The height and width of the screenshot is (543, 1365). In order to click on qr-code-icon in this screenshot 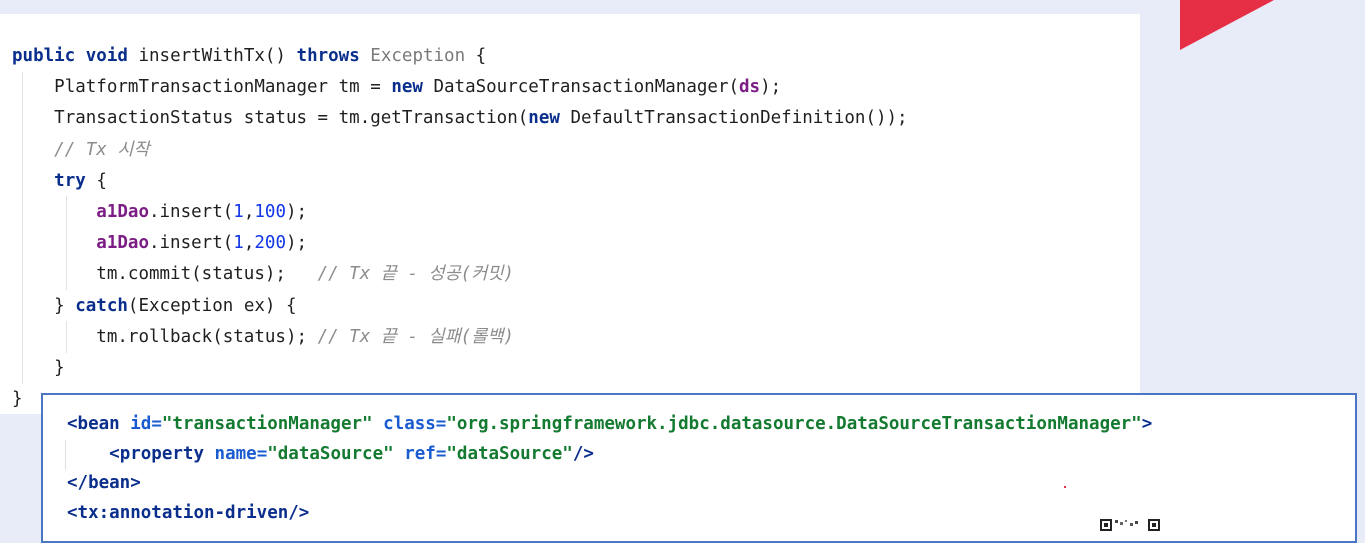, I will do `click(1130, 525)`.